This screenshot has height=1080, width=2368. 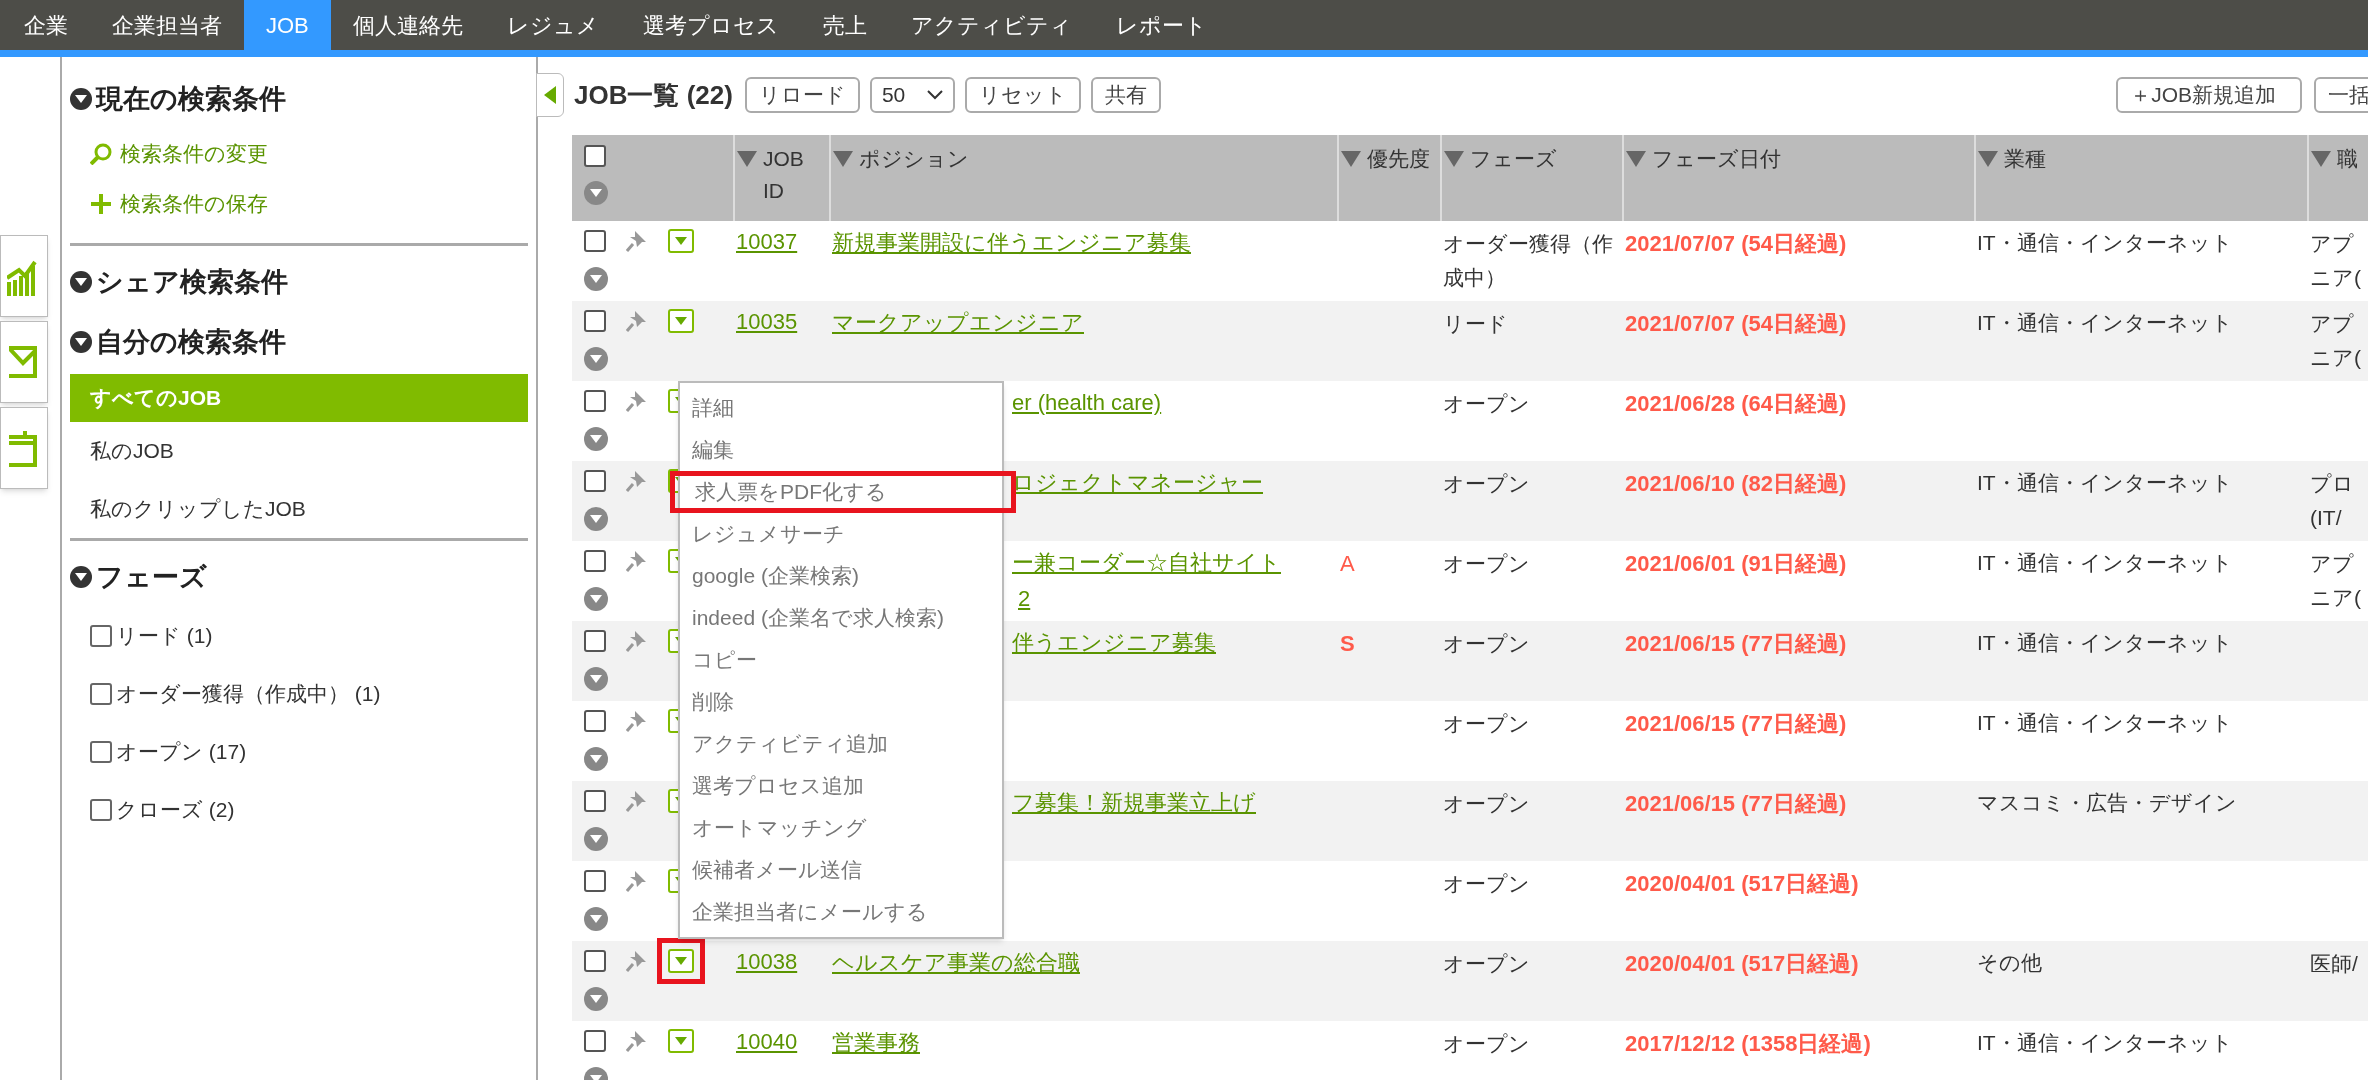 What do you see at coordinates (2209, 95) in the screenshot?
I see `toolbar-button: ＋JOB新規追加` at bounding box center [2209, 95].